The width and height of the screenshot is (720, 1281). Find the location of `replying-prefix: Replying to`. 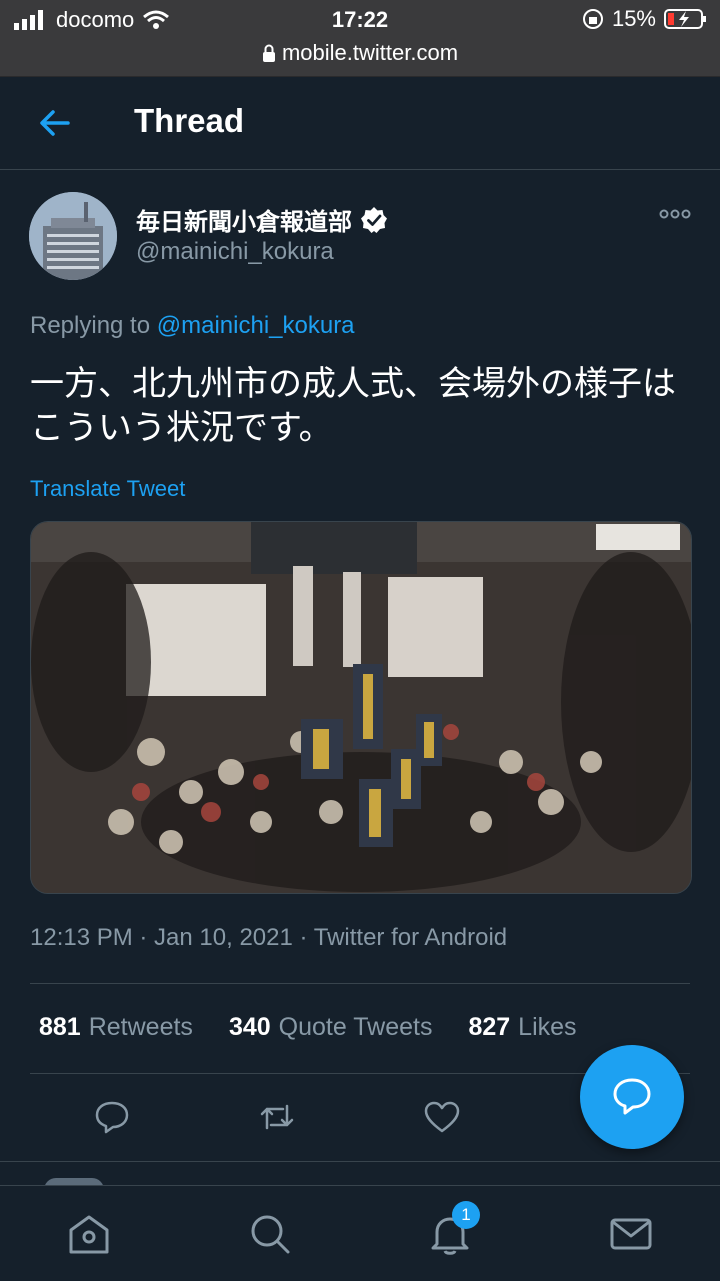

replying-prefix: Replying to is located at coordinates (90, 325).